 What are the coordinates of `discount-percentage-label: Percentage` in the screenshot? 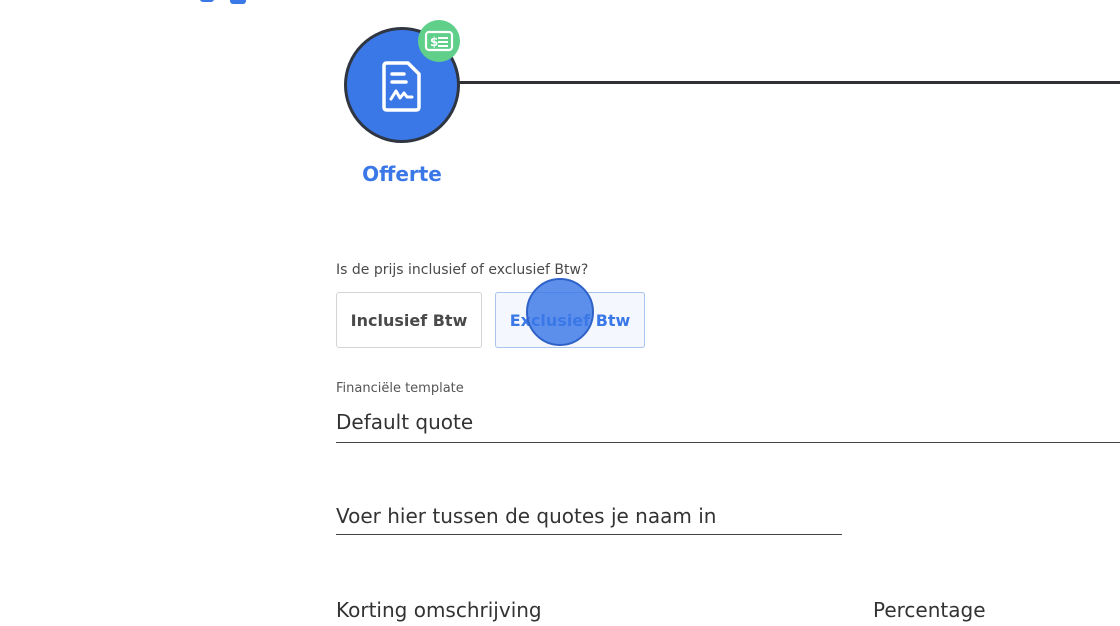 It's located at (929, 610).